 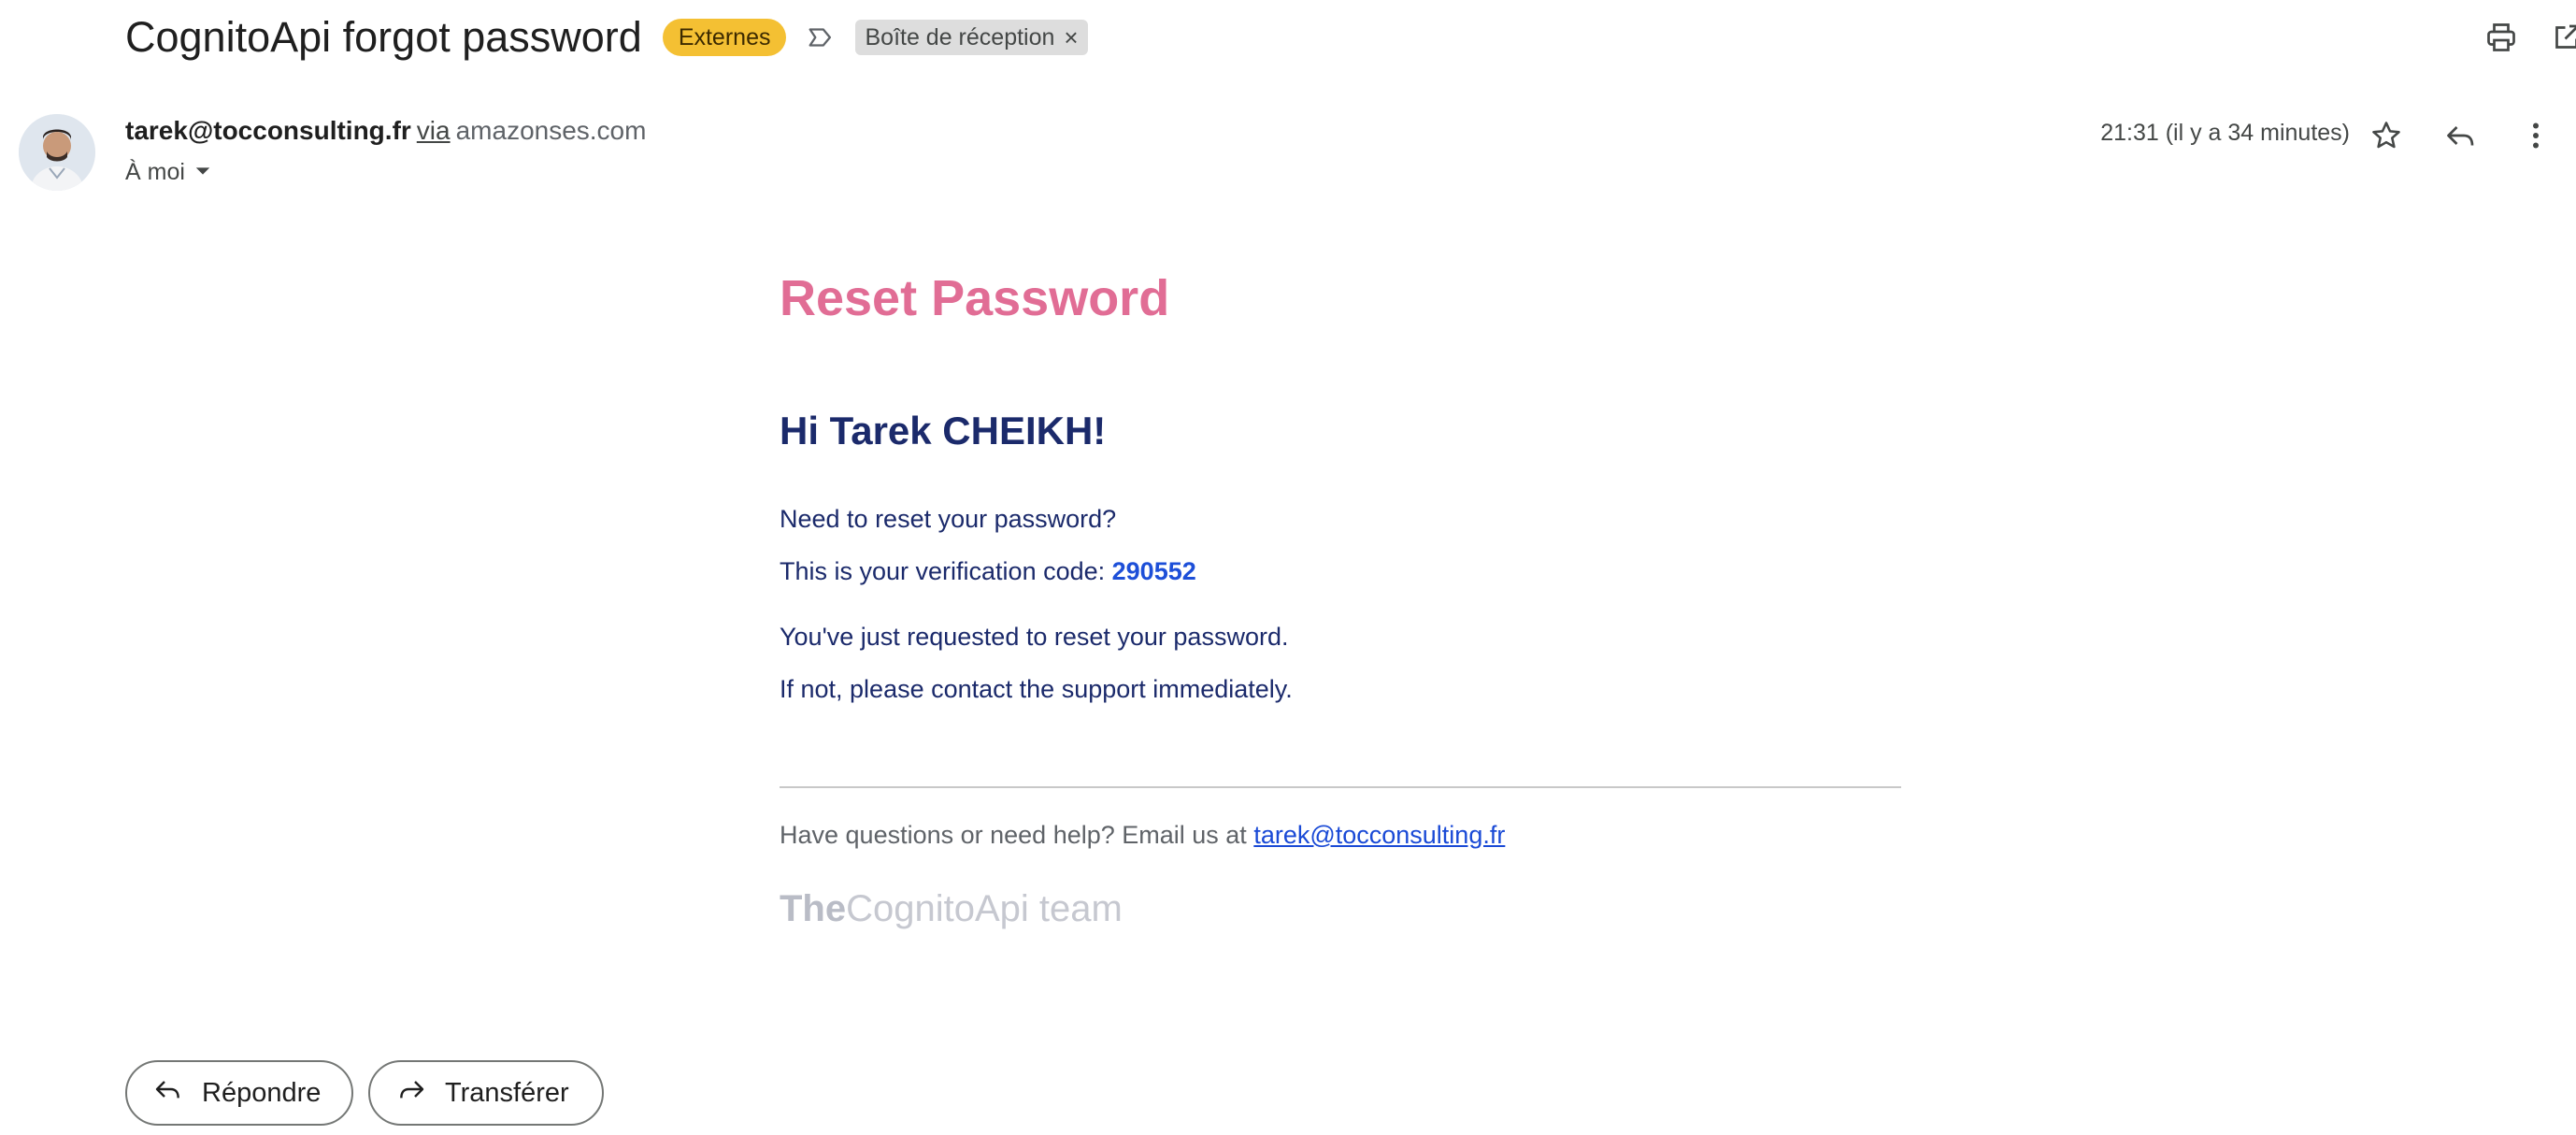 What do you see at coordinates (813, 908) in the screenshot?
I see `signature-the: The` at bounding box center [813, 908].